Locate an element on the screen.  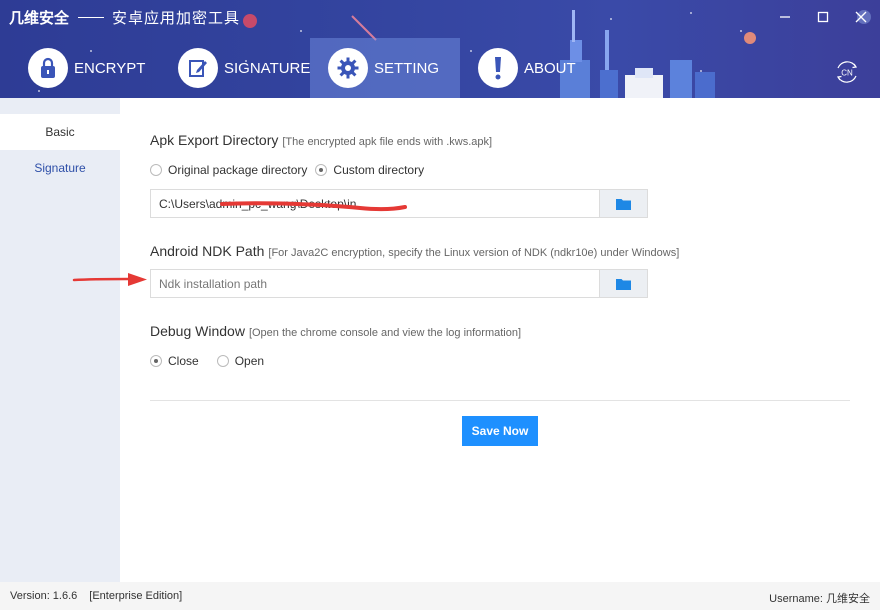
language-switch-icon: CN is located at coordinates (847, 72).